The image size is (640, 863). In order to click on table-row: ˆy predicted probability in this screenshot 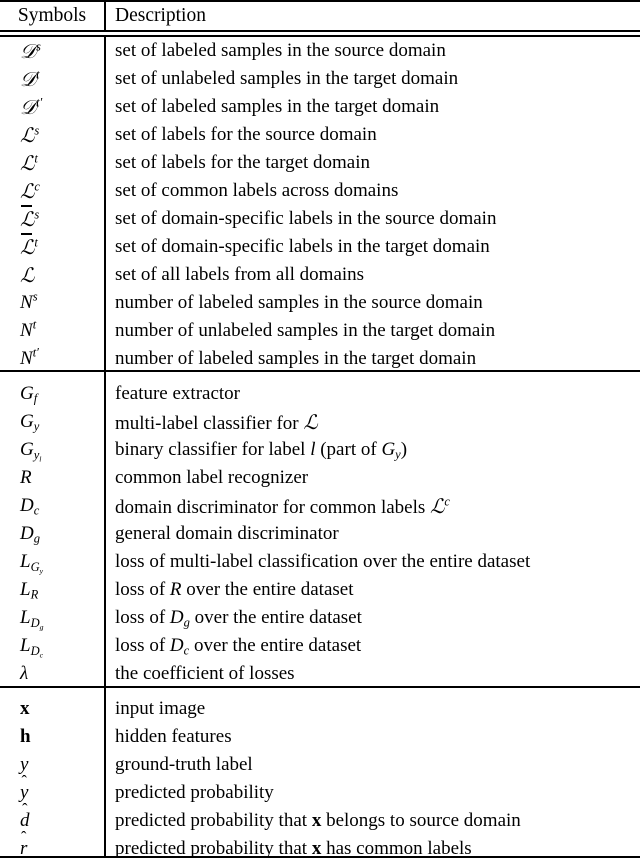, I will do `click(320, 790)`.